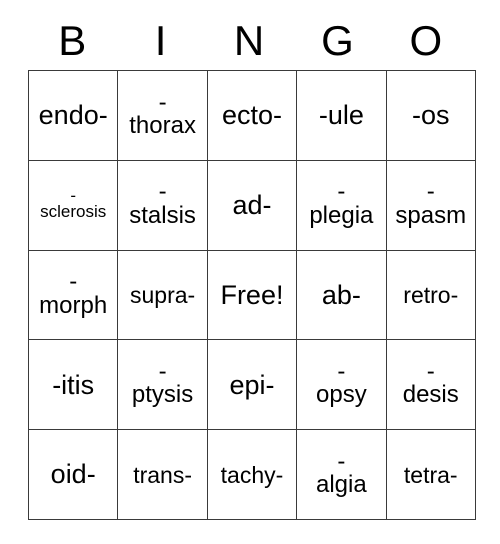 Image resolution: width=500 pixels, height=544 pixels. I want to click on bingo-cell: ad-, so click(252, 205).